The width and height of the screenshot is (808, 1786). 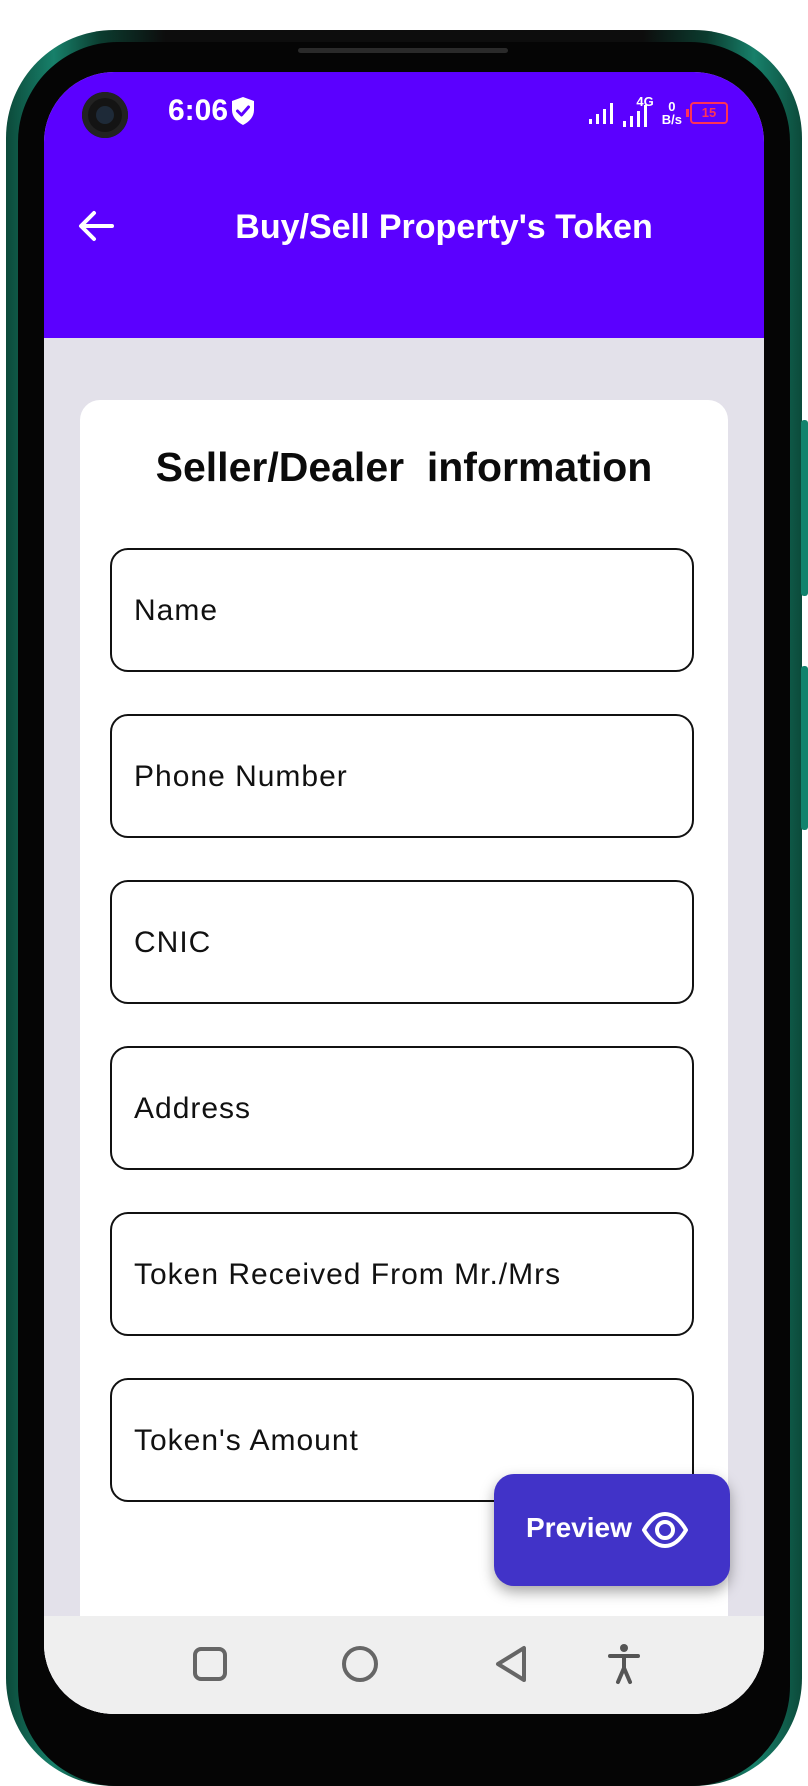 What do you see at coordinates (403, 50) in the screenshot?
I see `phone-speaker` at bounding box center [403, 50].